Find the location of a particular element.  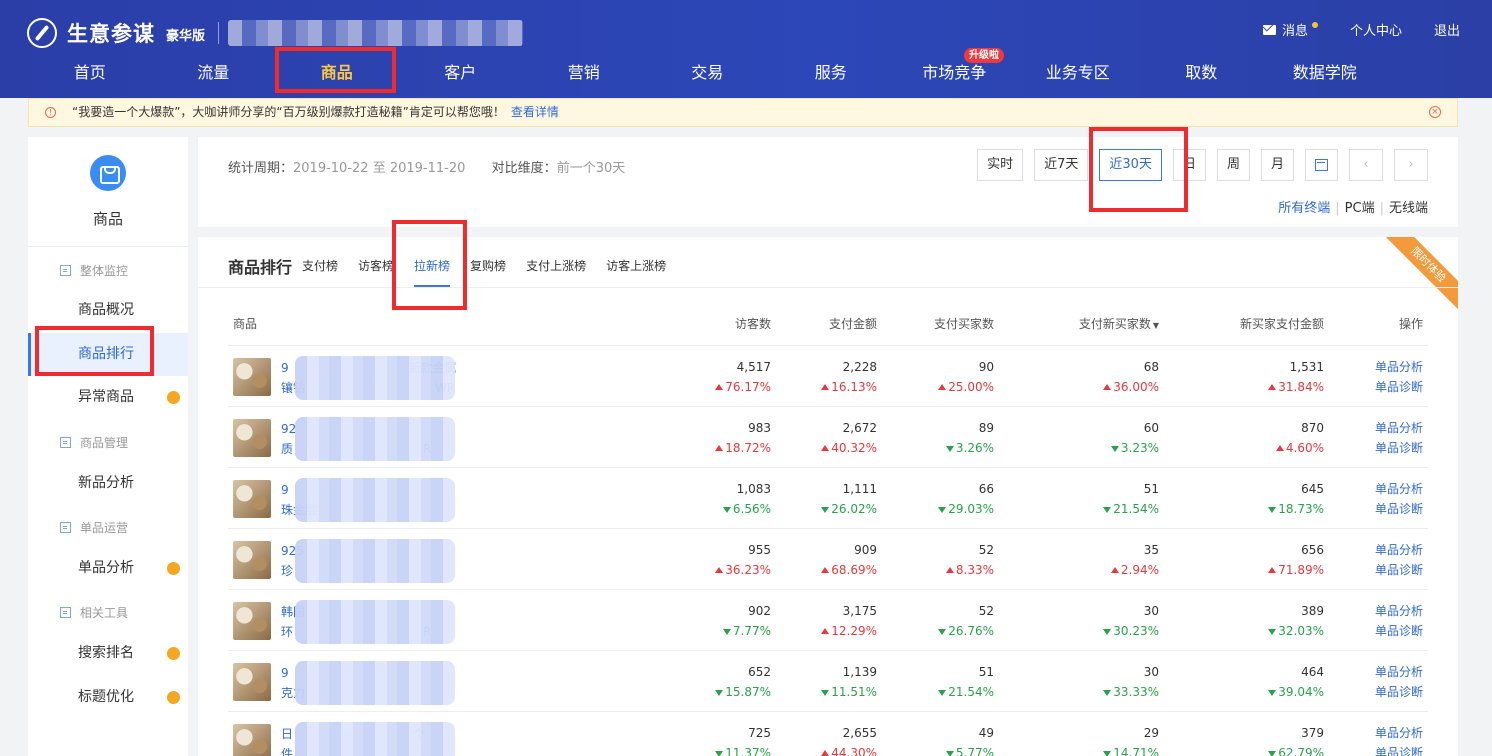

nav-data-academy: 数据学院 is located at coordinates (1325, 78).